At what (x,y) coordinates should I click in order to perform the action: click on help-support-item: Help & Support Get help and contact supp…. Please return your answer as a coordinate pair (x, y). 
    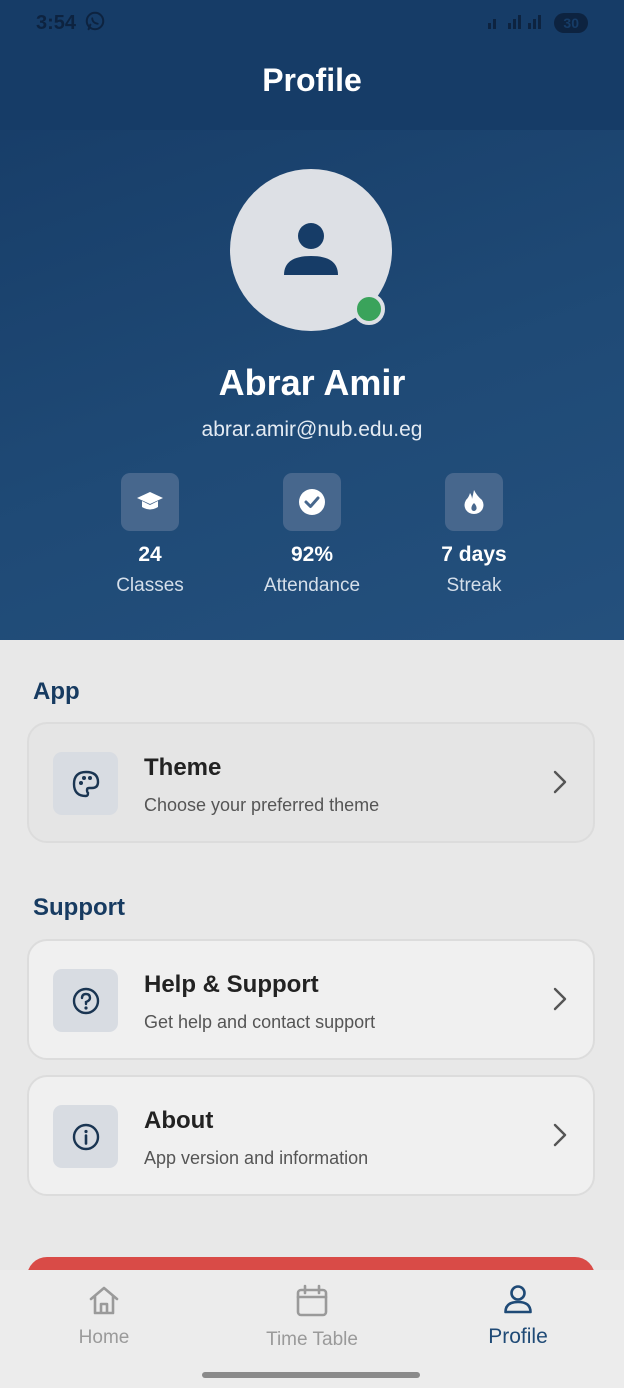
    Looking at the image, I should click on (311, 999).